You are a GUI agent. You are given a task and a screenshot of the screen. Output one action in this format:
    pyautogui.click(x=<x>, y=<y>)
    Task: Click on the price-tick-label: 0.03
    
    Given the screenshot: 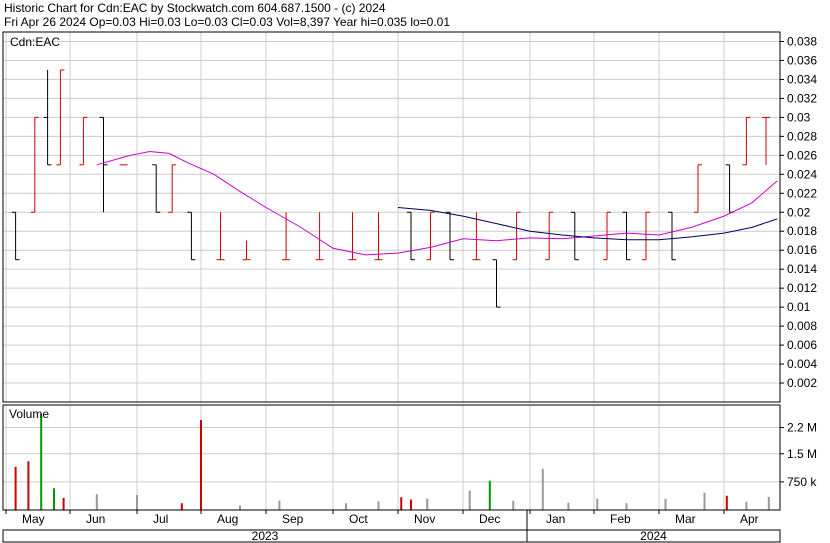 What is the action you would take?
    pyautogui.click(x=799, y=117)
    